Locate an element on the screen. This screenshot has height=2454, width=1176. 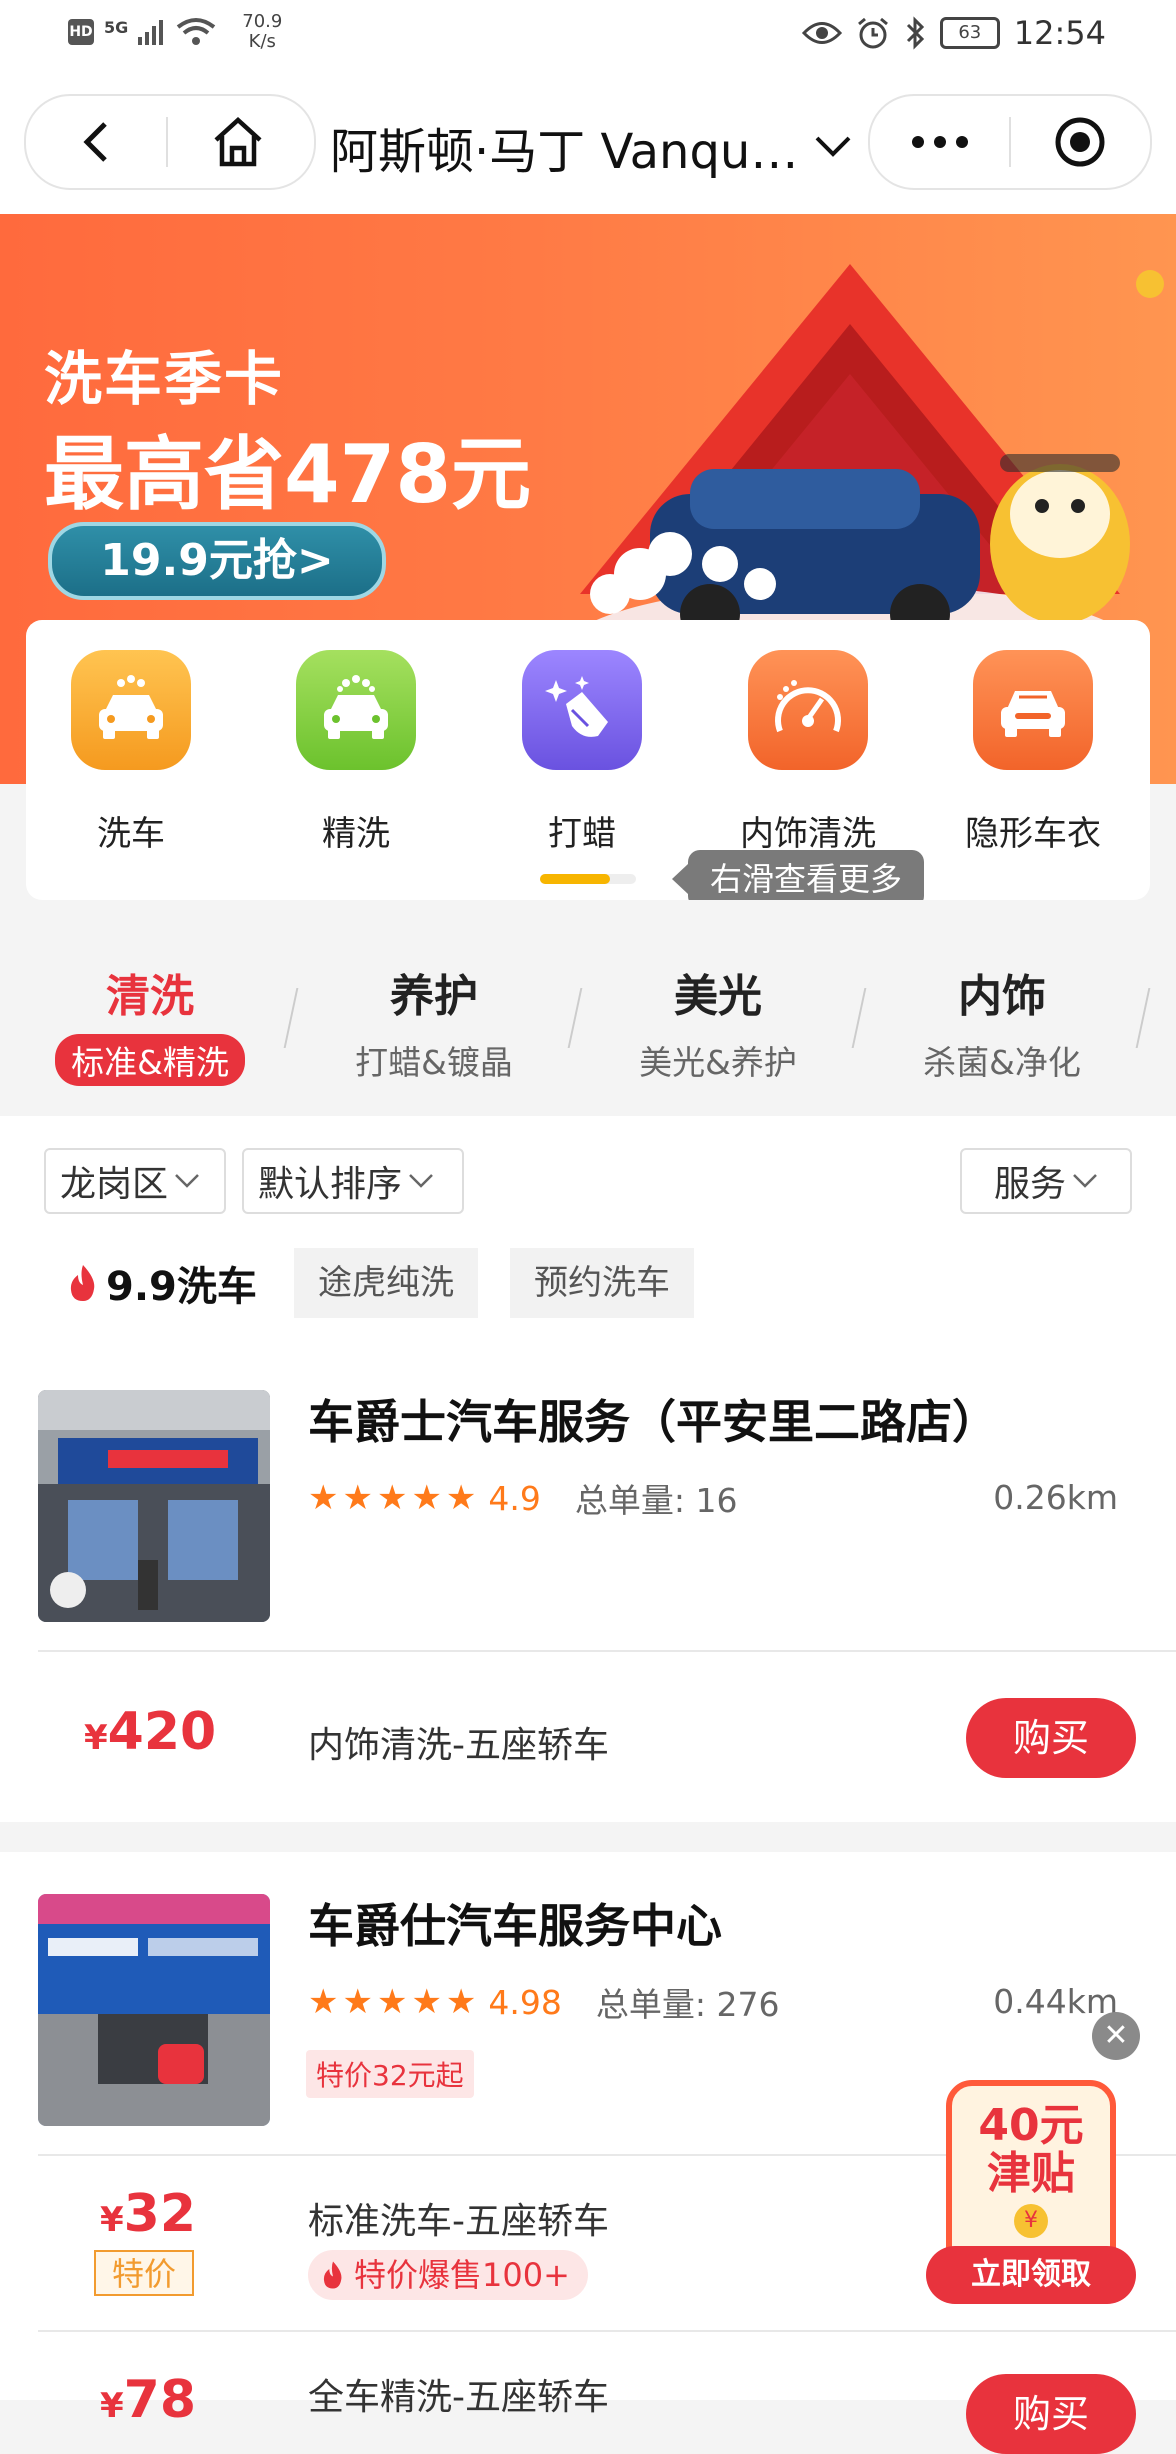
tab-title: 美光 is located at coordinates (718, 996).